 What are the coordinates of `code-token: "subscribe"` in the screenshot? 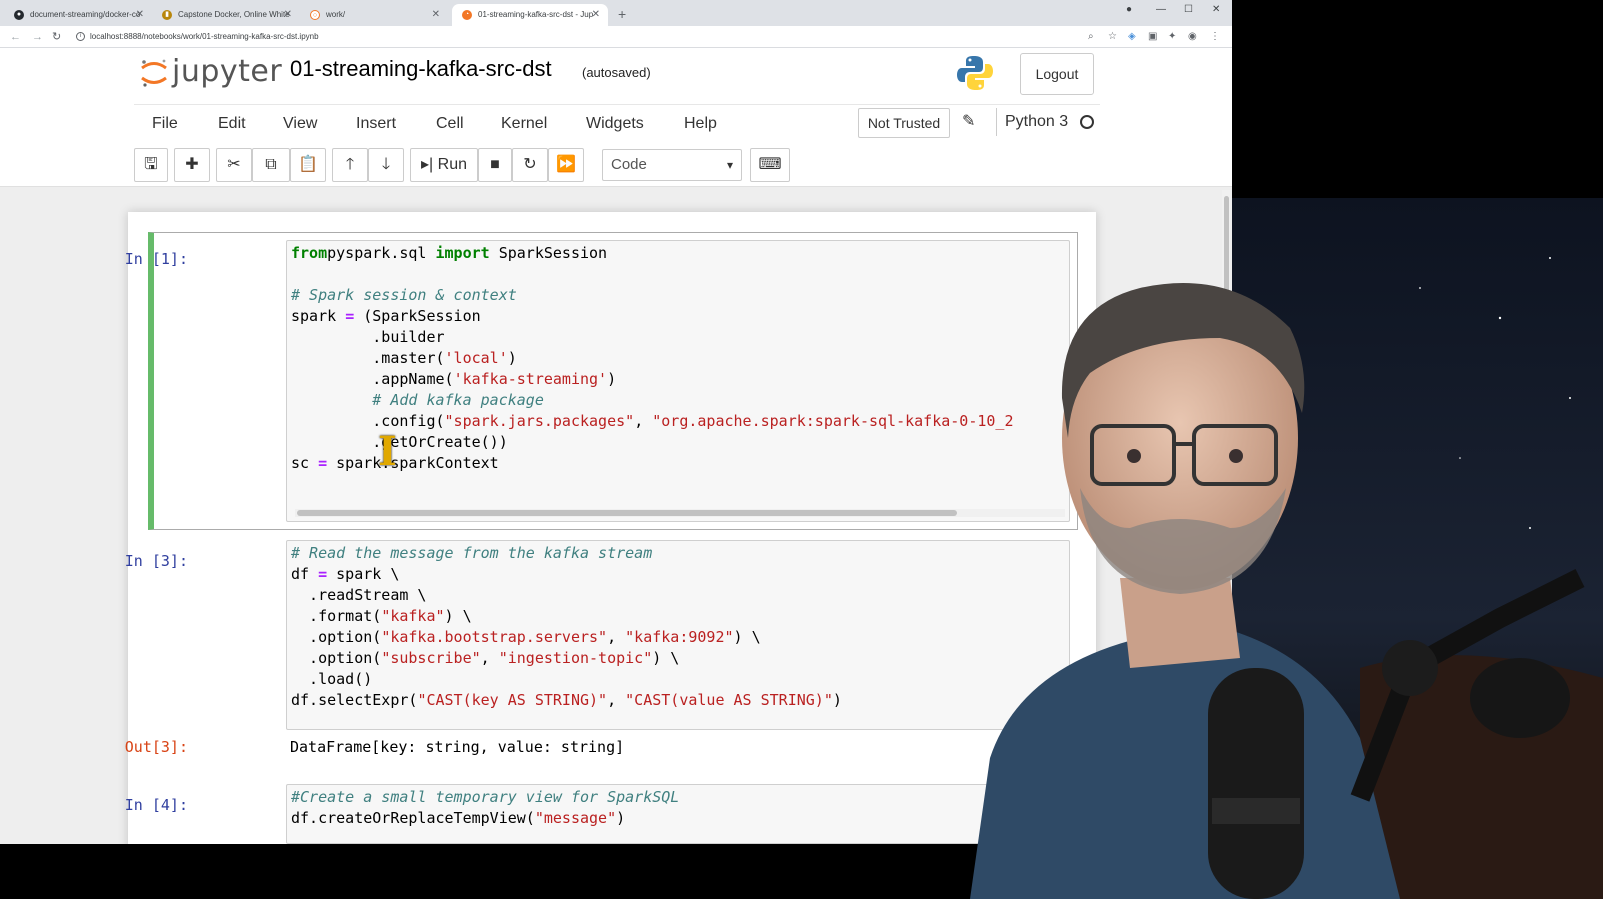 It's located at (431, 658).